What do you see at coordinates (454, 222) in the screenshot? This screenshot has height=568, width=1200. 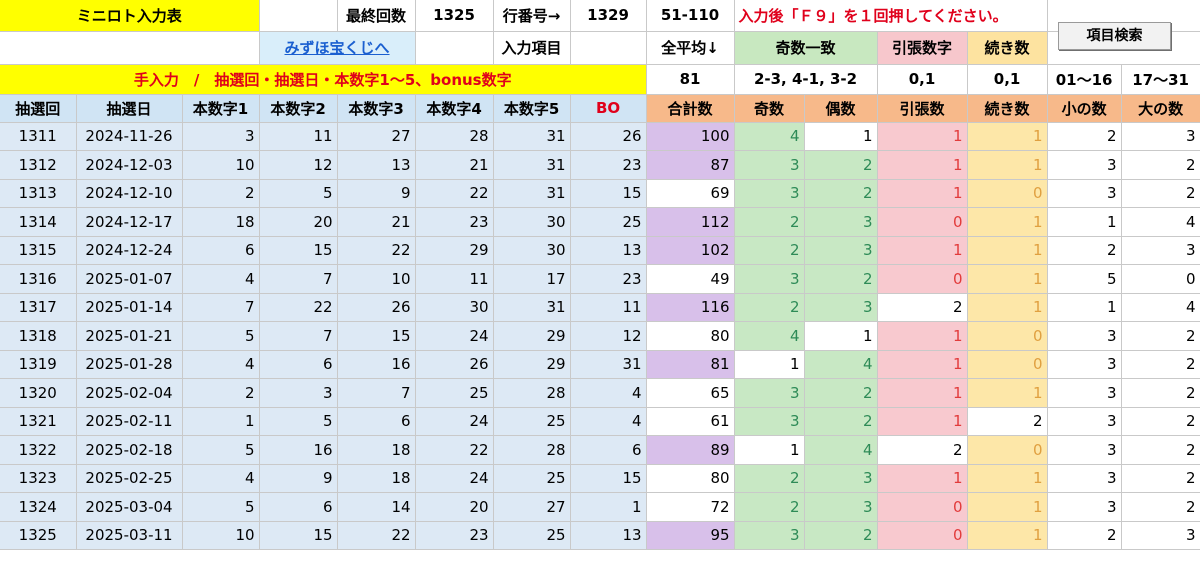 I see `cell-n4: 23` at bounding box center [454, 222].